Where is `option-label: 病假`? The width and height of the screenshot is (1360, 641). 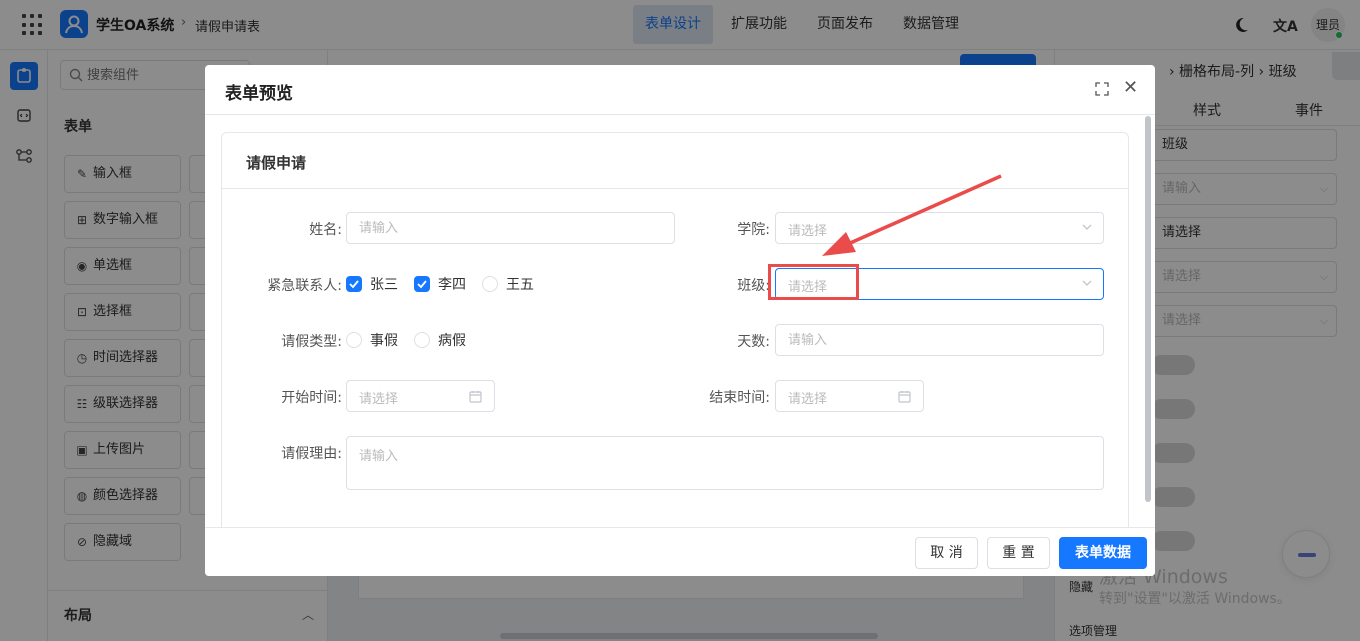
option-label: 病假 is located at coordinates (452, 341).